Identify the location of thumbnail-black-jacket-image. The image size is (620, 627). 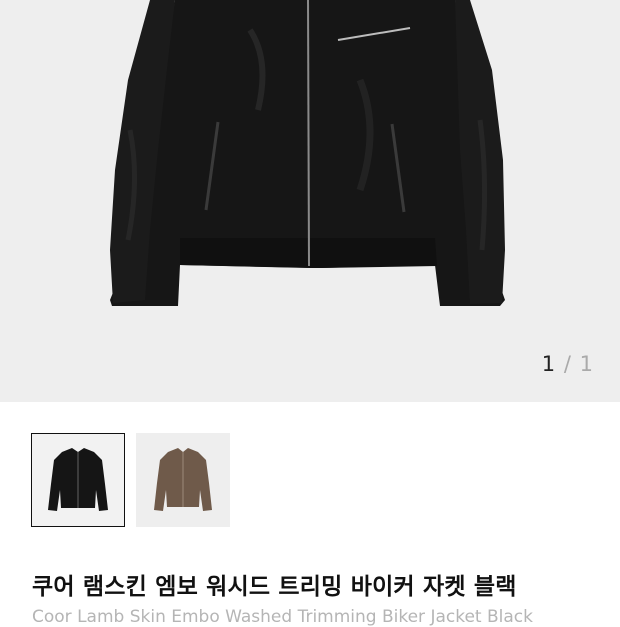
(78, 479).